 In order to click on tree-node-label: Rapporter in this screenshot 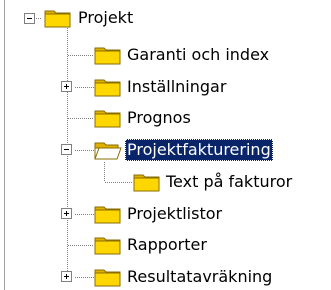, I will do `click(167, 244)`.